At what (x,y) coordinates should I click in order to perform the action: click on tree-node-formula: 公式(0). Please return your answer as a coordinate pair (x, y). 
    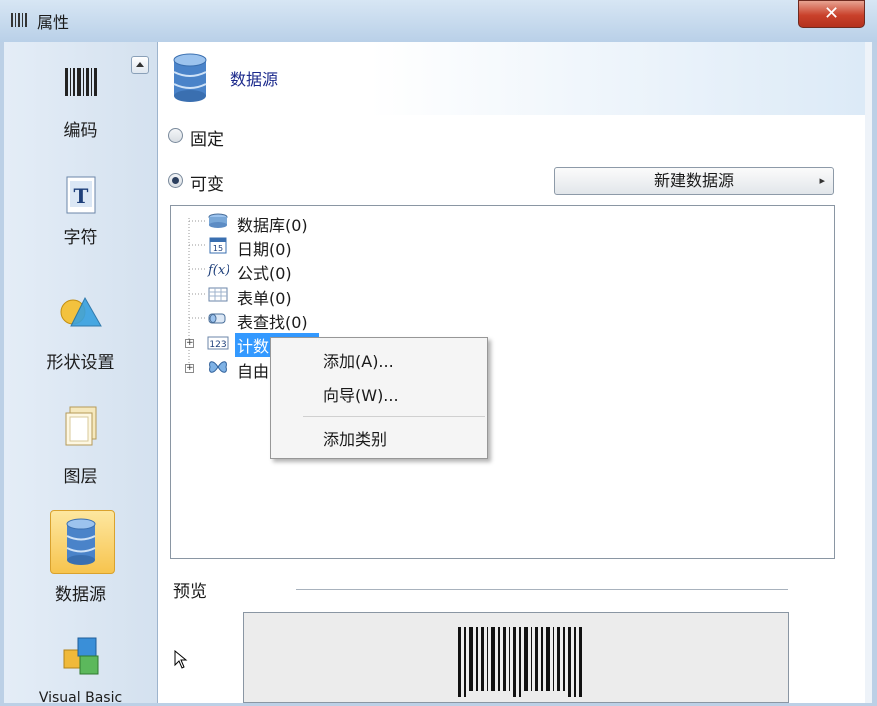
    Looking at the image, I should click on (264, 272).